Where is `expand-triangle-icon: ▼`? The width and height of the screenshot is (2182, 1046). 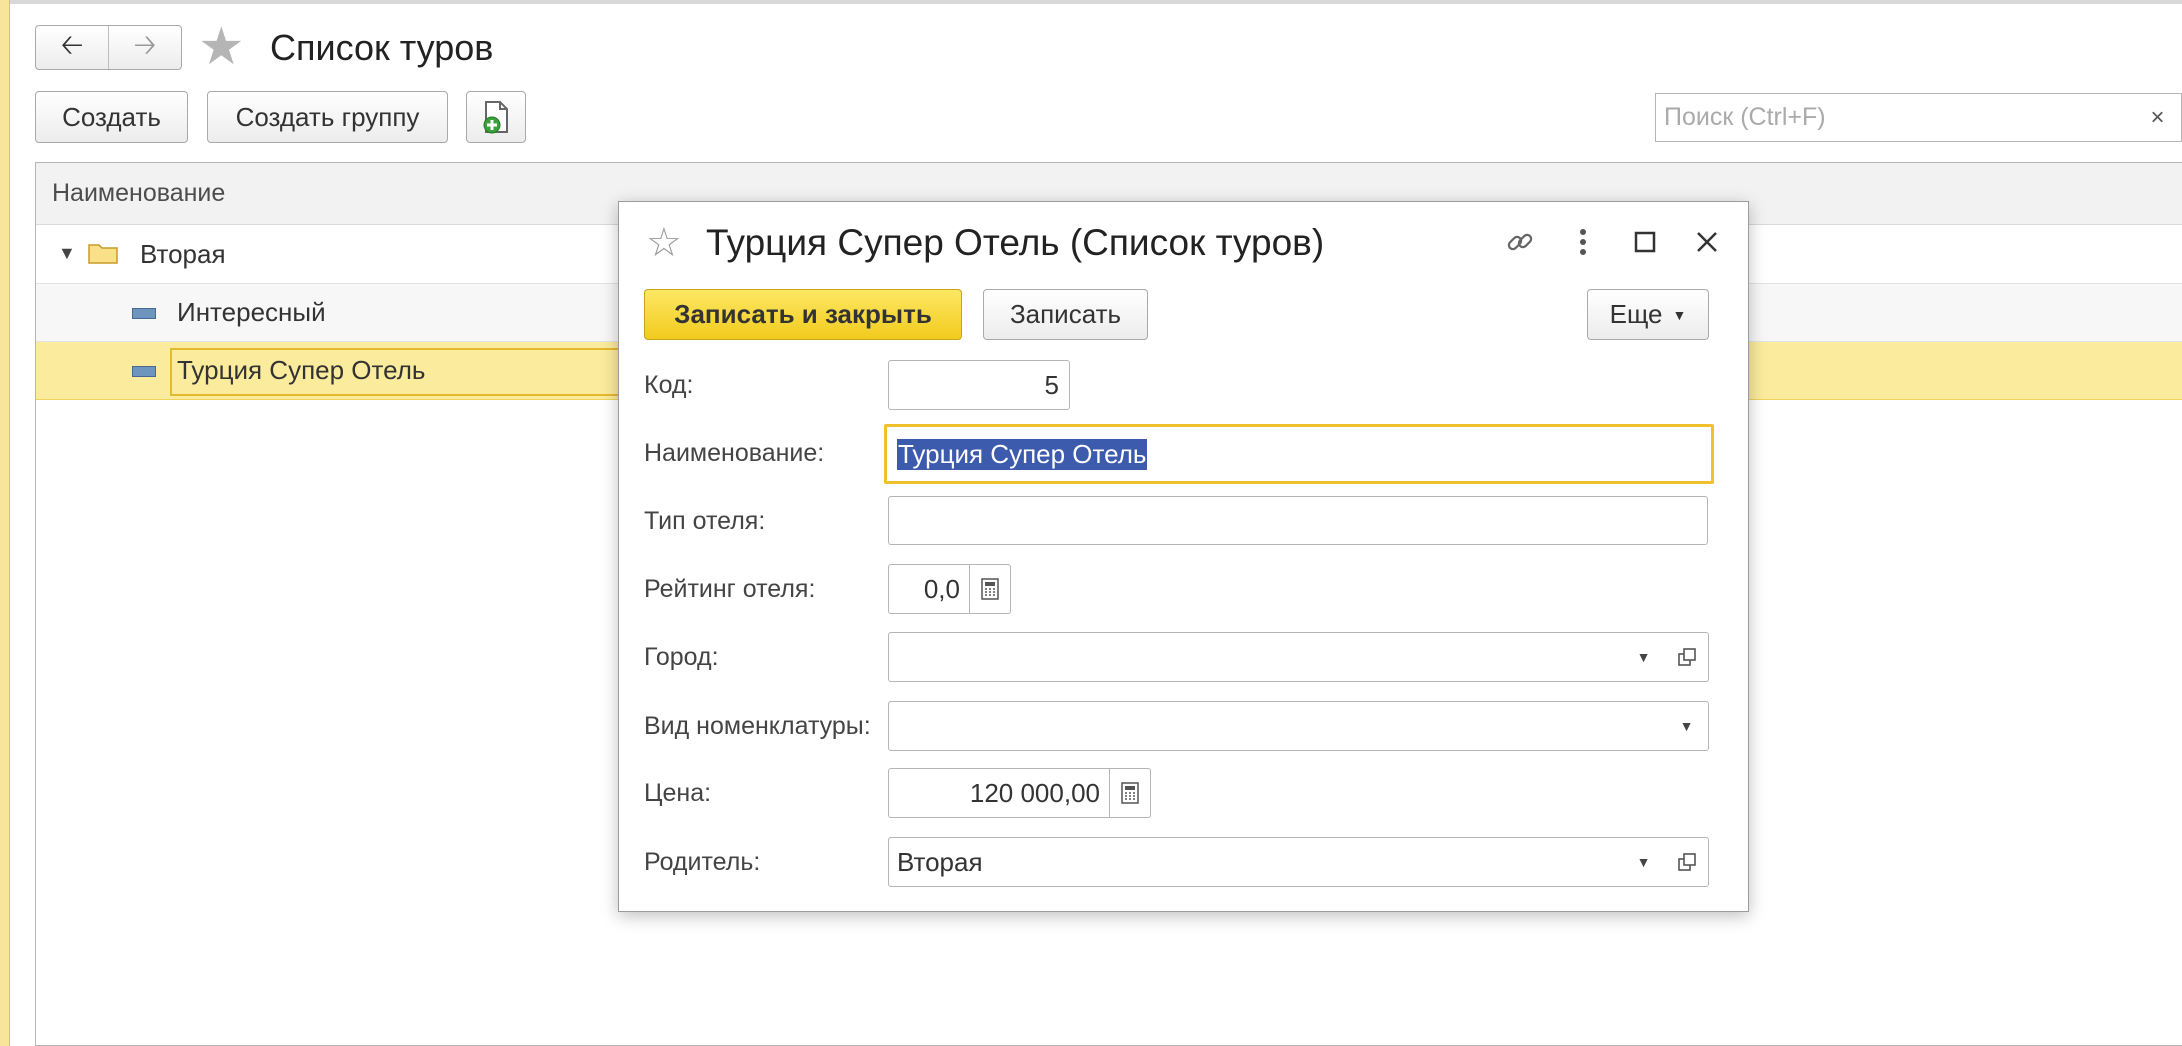 expand-triangle-icon: ▼ is located at coordinates (67, 253).